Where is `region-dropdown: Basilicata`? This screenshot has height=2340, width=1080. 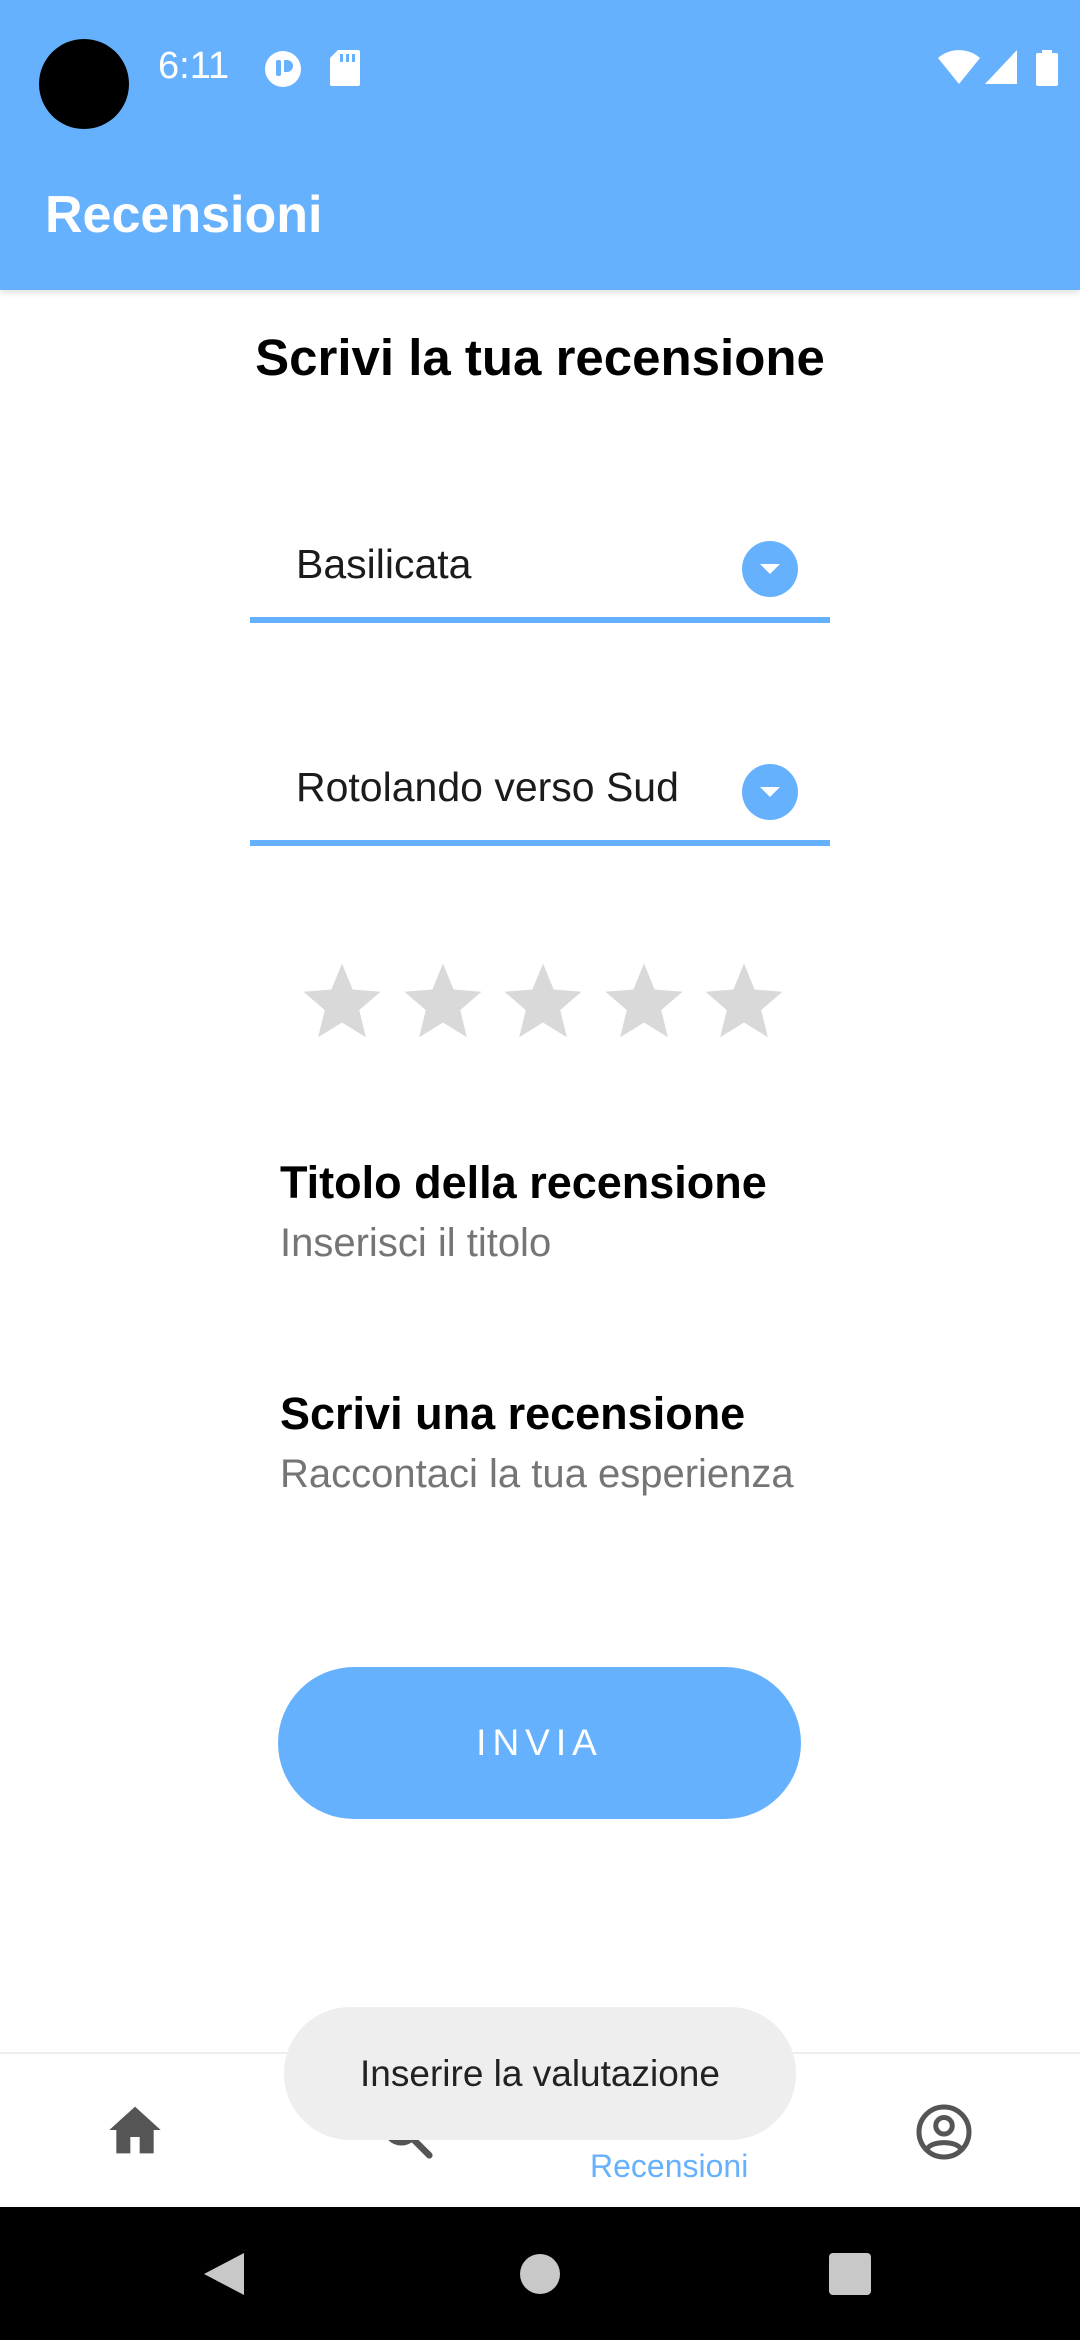
region-dropdown: Basilicata is located at coordinates (540, 568).